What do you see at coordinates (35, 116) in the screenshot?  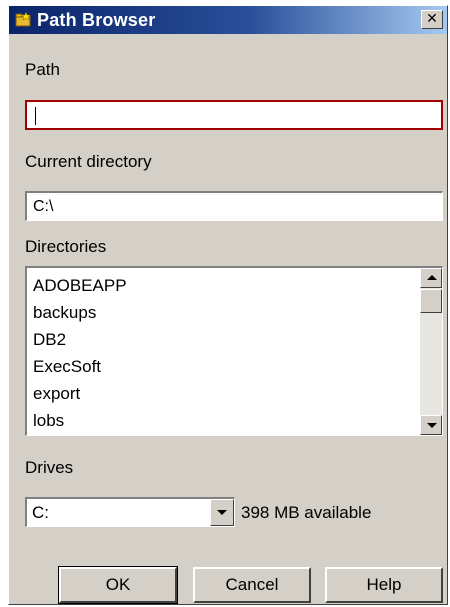 I see `text-caret` at bounding box center [35, 116].